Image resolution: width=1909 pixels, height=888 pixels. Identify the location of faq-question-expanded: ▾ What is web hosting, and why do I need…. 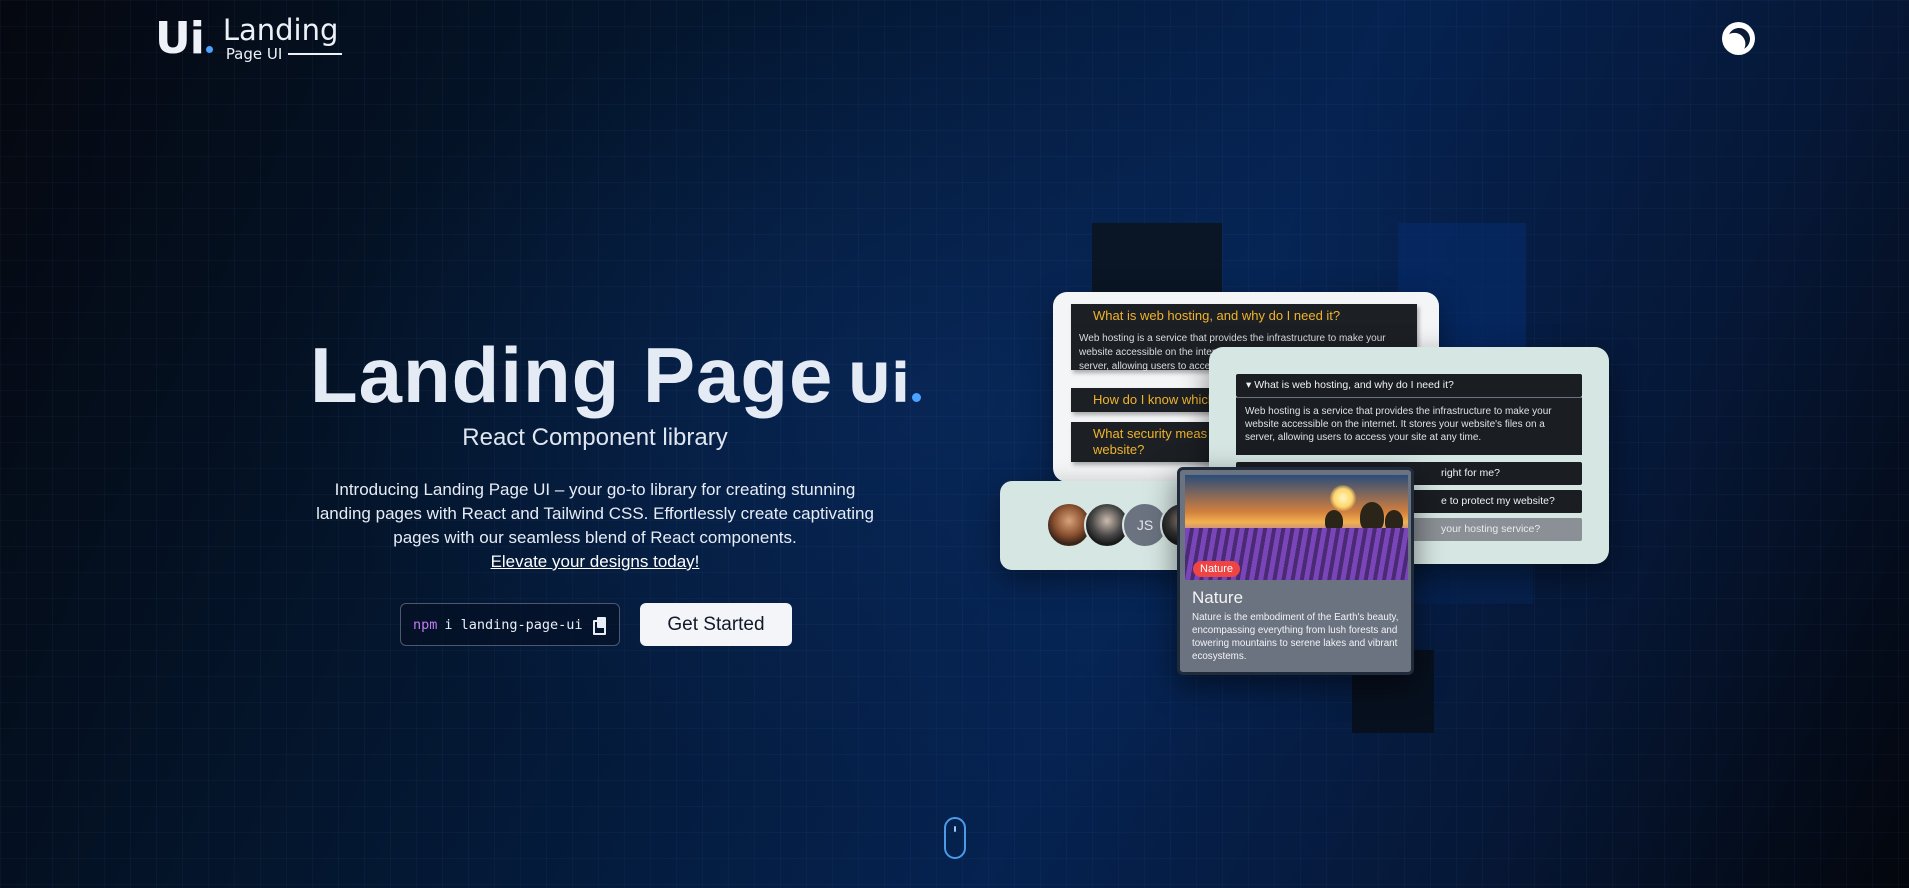
(1409, 385).